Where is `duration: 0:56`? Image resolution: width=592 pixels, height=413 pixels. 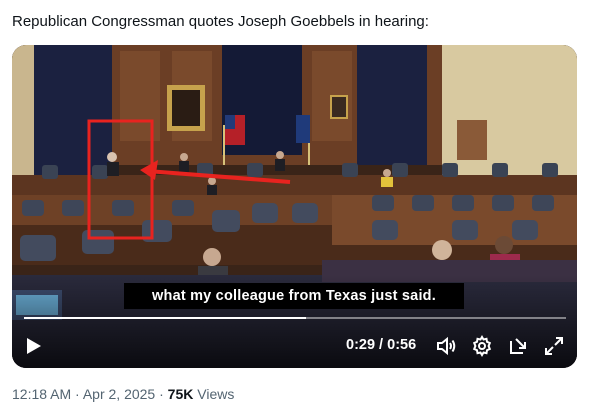 duration: 0:56 is located at coordinates (402, 345).